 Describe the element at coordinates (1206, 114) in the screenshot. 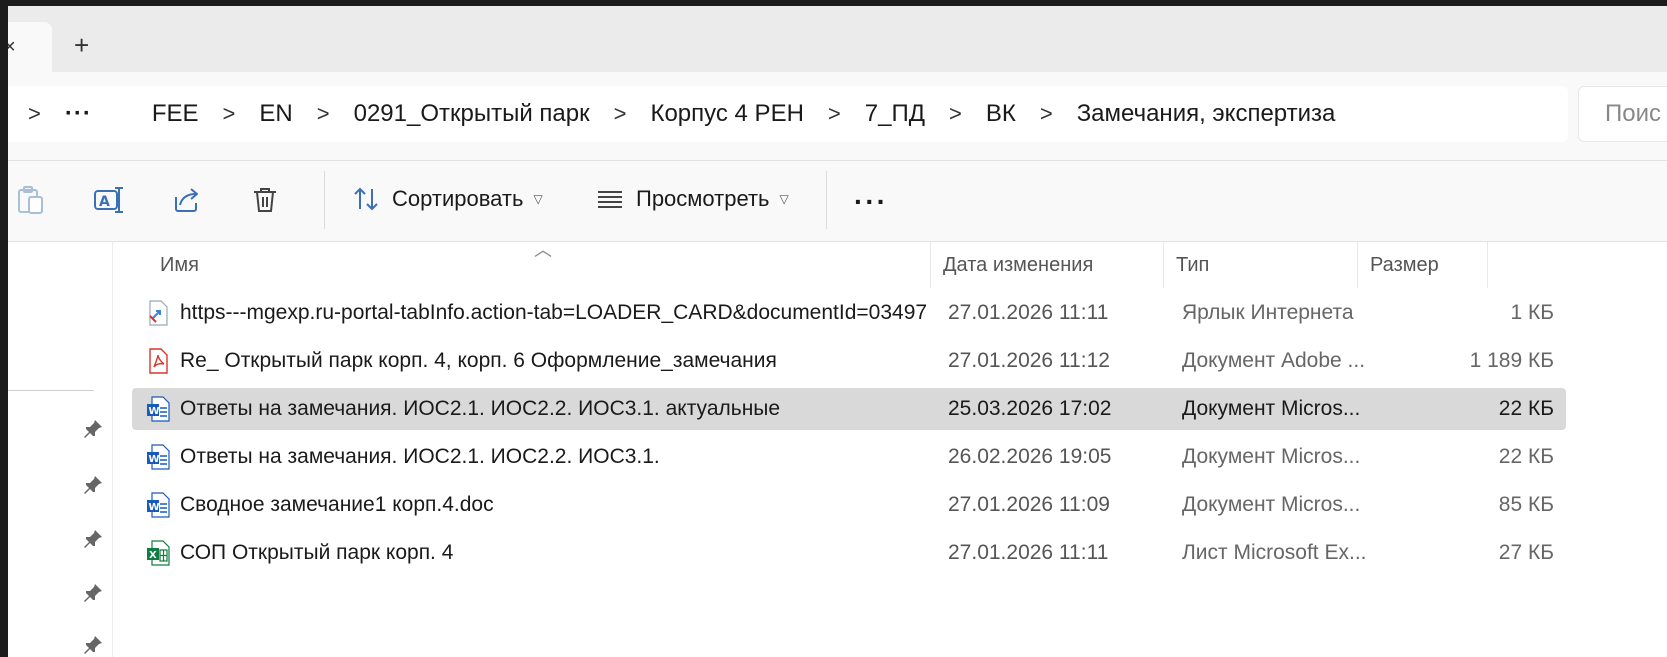

I see `breadcrumb-item-current: Замечания, экспертиза` at that location.